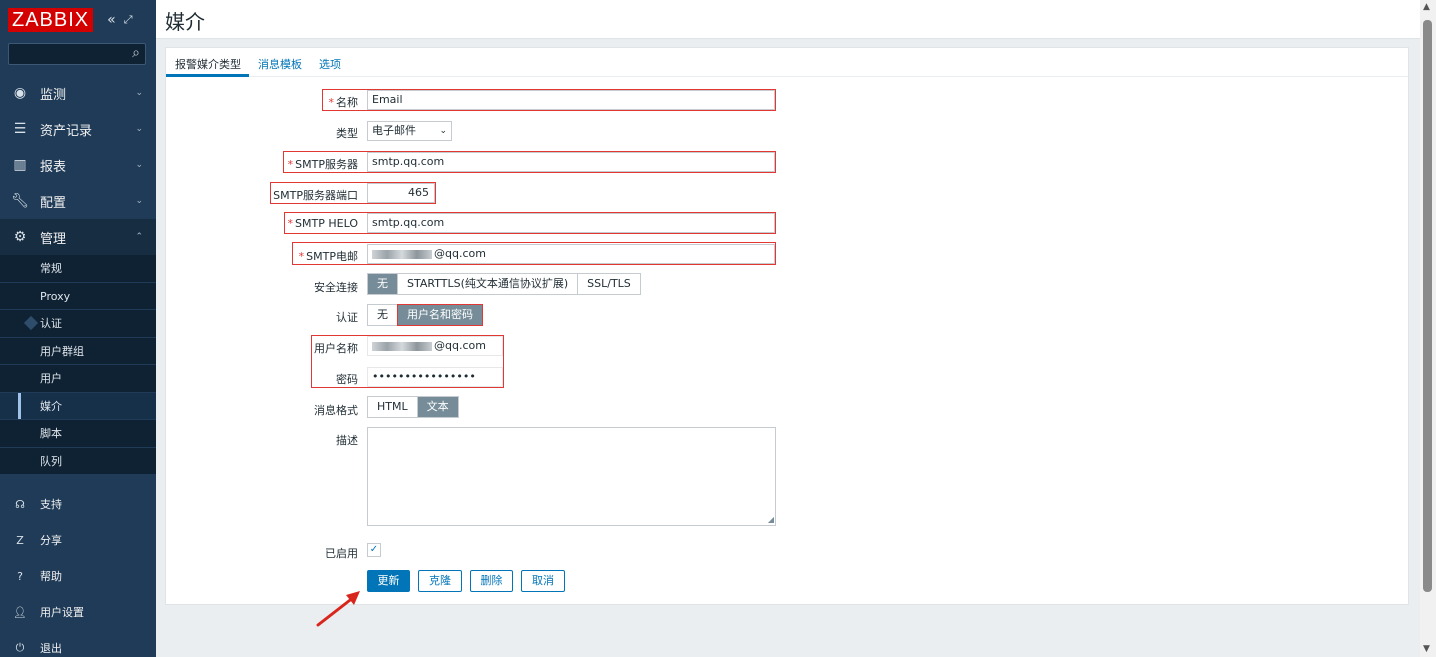 The width and height of the screenshot is (1436, 657). Describe the element at coordinates (78, 165) in the screenshot. I see `nav-reports: ▥ 报表 ⌄` at that location.